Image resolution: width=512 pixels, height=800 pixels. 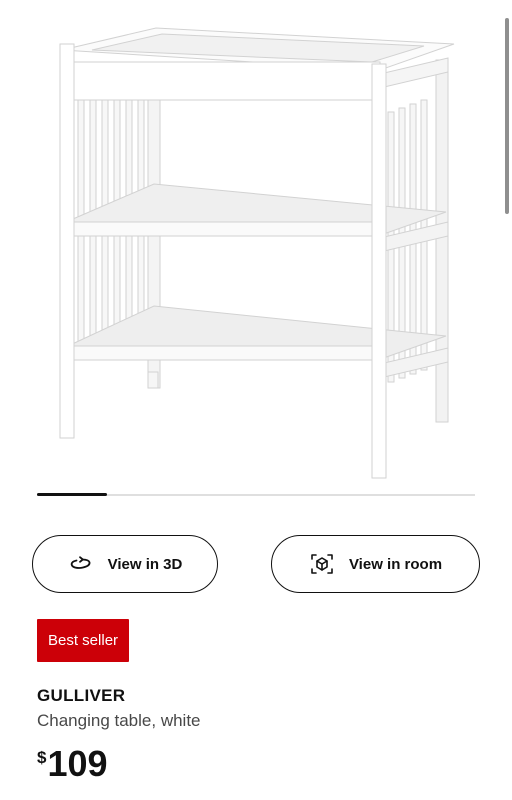 I want to click on product-price: $ 109, so click(x=72, y=764).